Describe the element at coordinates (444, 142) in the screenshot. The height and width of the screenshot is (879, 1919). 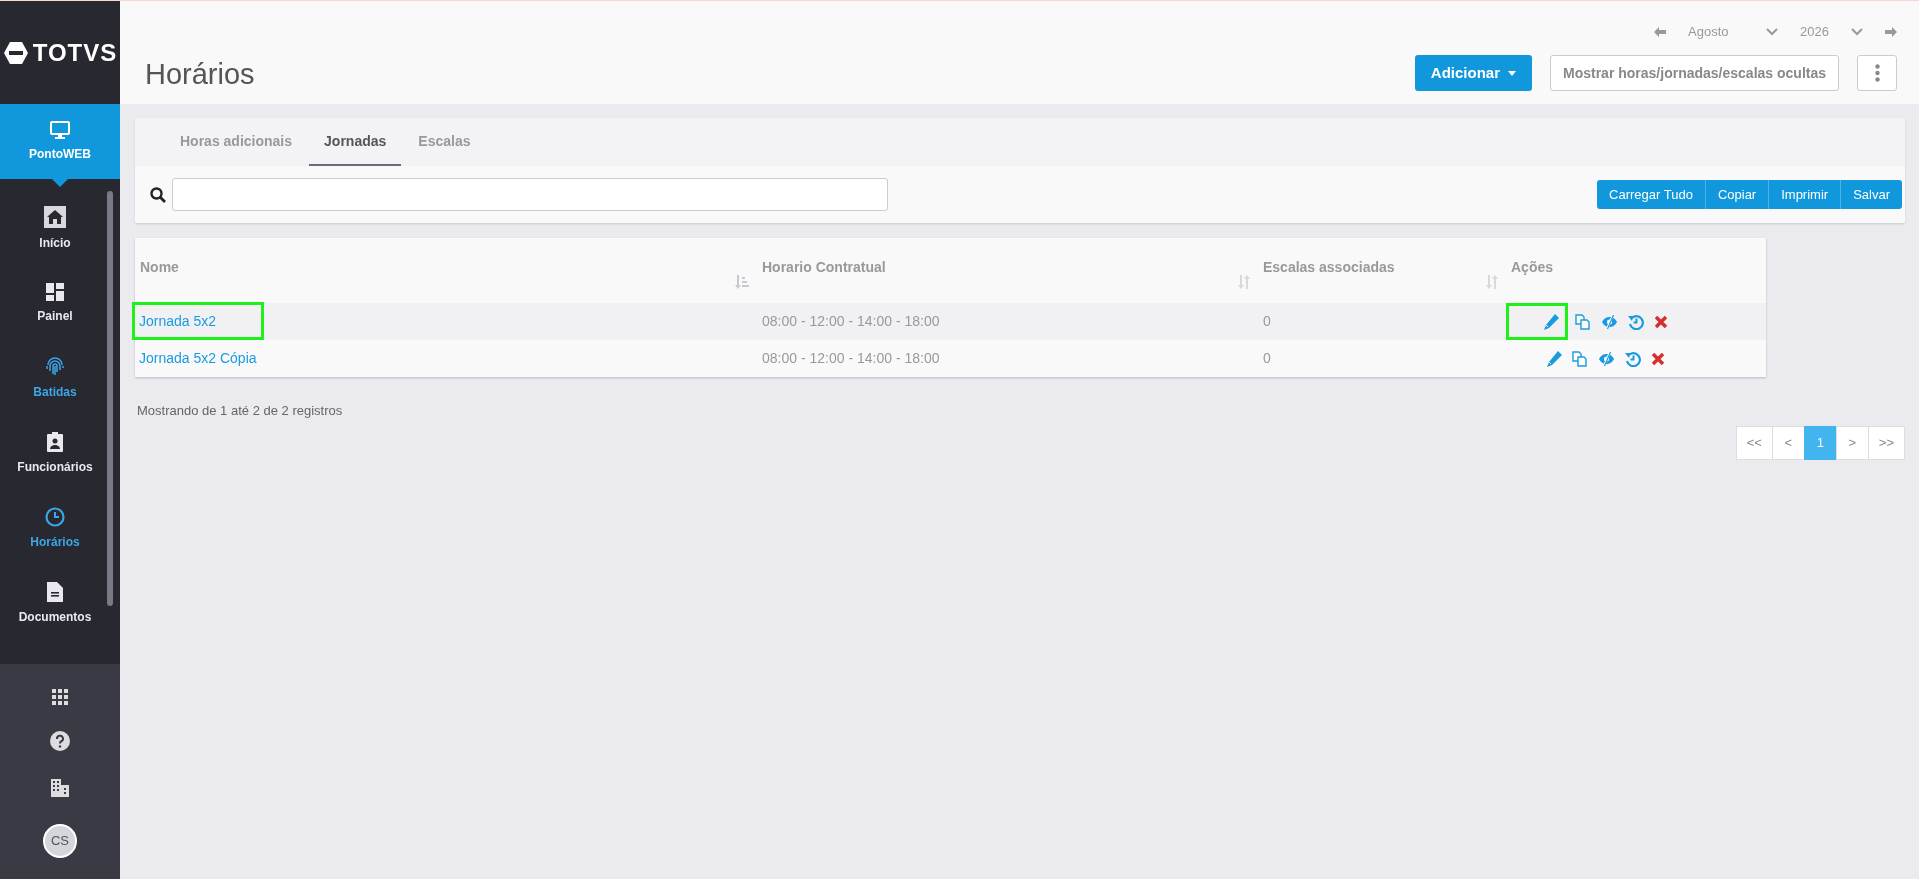
I see `tab: Escalas` at that location.